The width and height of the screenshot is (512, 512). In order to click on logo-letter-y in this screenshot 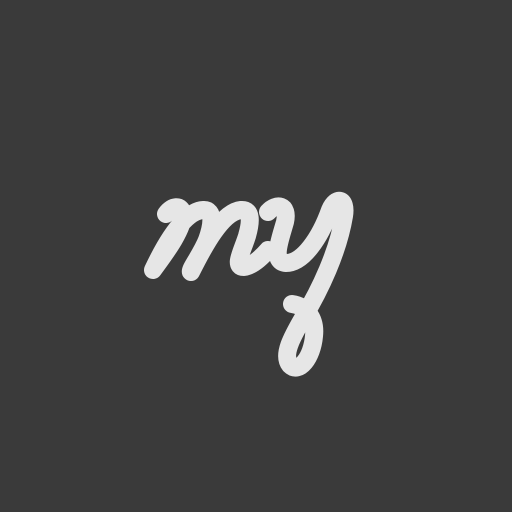, I will do `click(306, 284)`.